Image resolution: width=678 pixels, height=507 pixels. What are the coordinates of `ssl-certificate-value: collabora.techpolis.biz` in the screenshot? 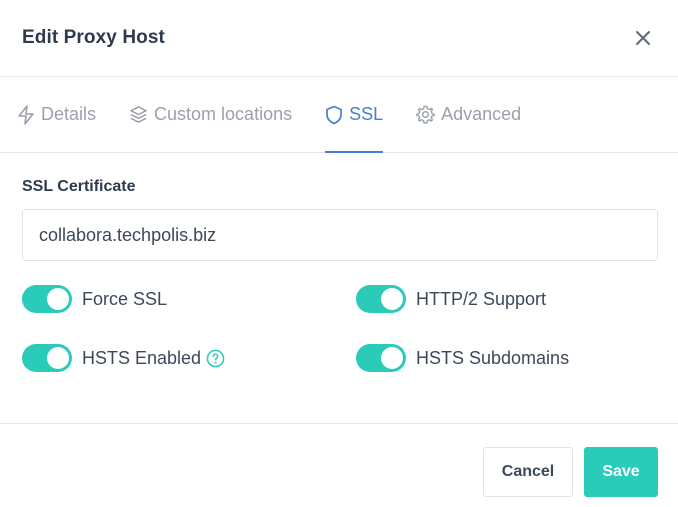 It's located at (128, 234).